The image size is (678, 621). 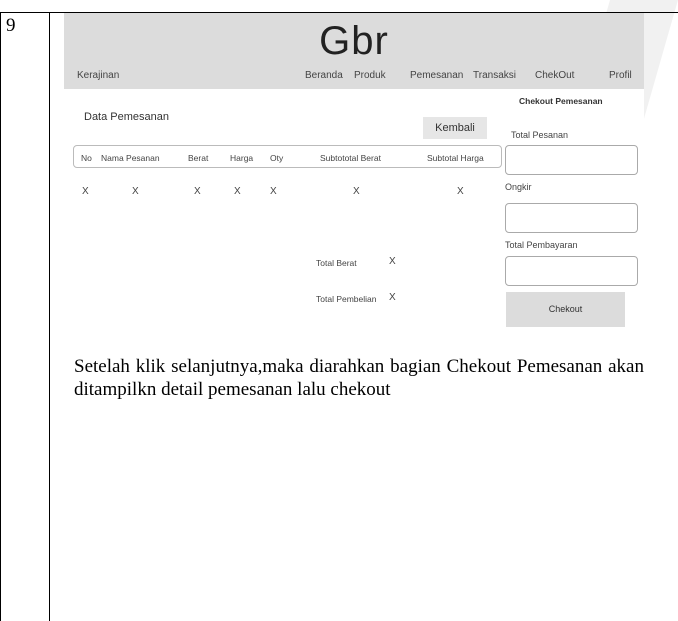 I want to click on nav-pemesanan: Pemesanan, so click(x=436, y=75).